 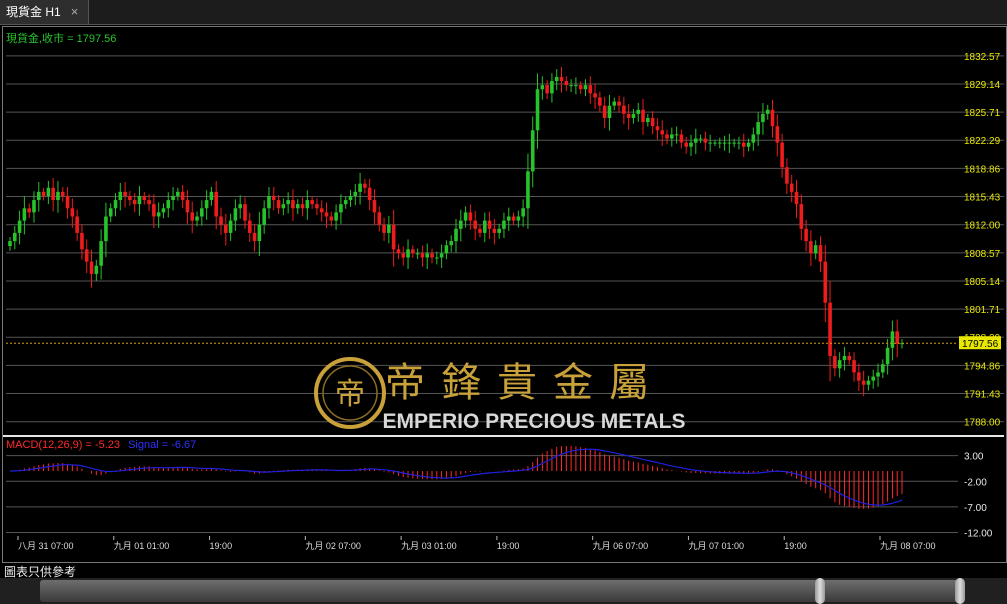 I want to click on time-tick-label: 九月 08 07:00, so click(x=908, y=546).